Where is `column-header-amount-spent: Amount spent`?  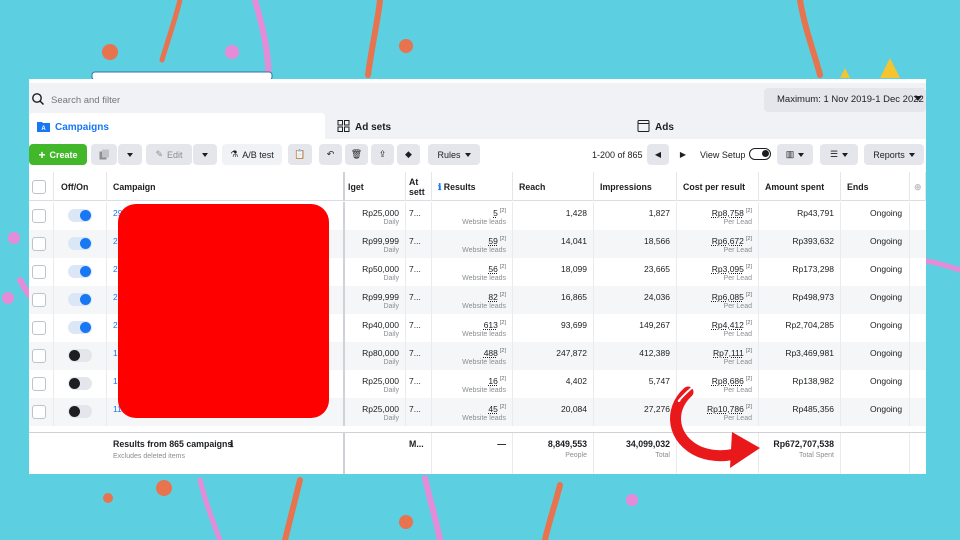 column-header-amount-spent: Amount spent is located at coordinates (800, 186).